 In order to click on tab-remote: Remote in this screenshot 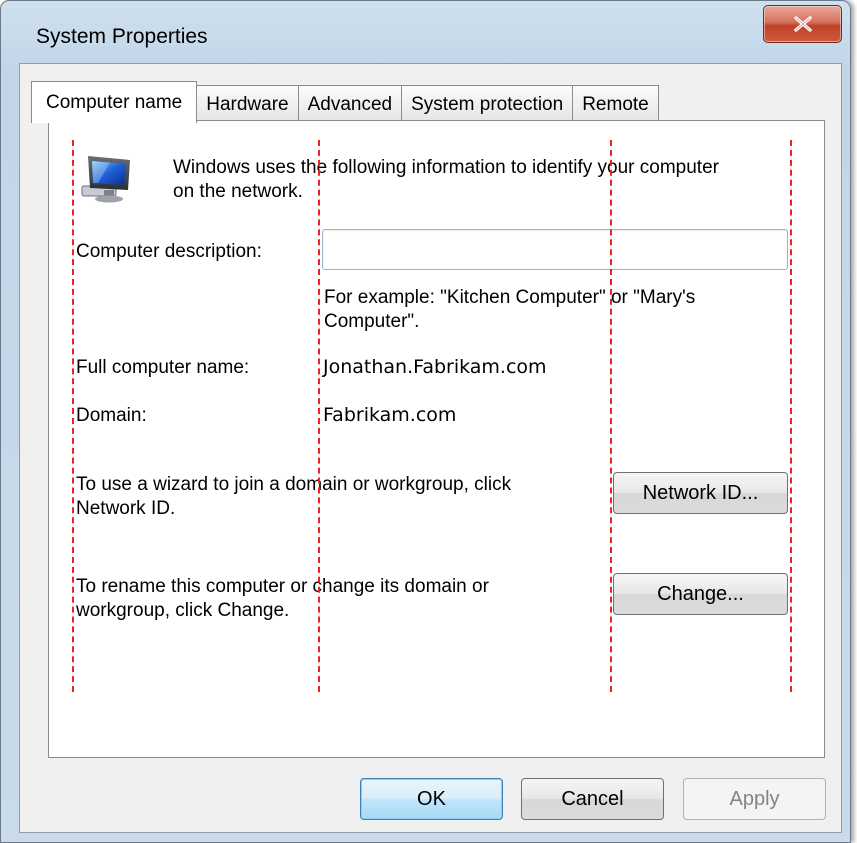, I will do `click(615, 104)`.